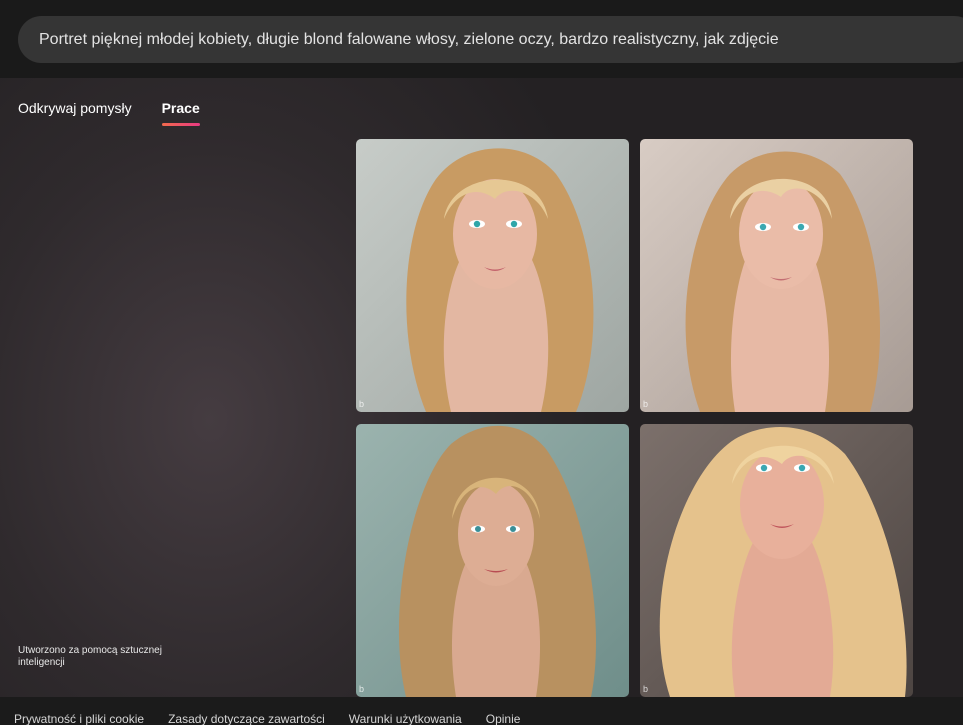  I want to click on footer-link-privacy: Prywatność i pliki cookie, so click(79, 718).